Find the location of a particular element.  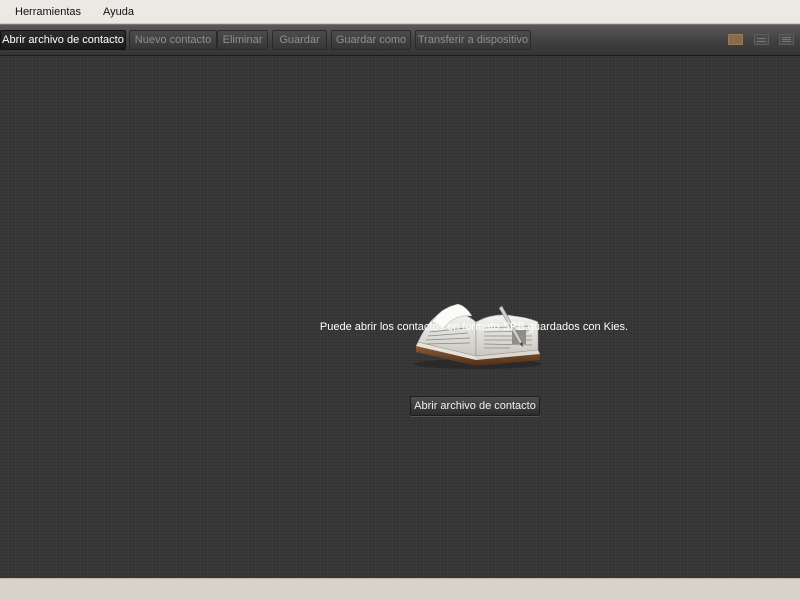

open-contact-file-main-button: Abrir archivo de contacto is located at coordinates (475, 406).